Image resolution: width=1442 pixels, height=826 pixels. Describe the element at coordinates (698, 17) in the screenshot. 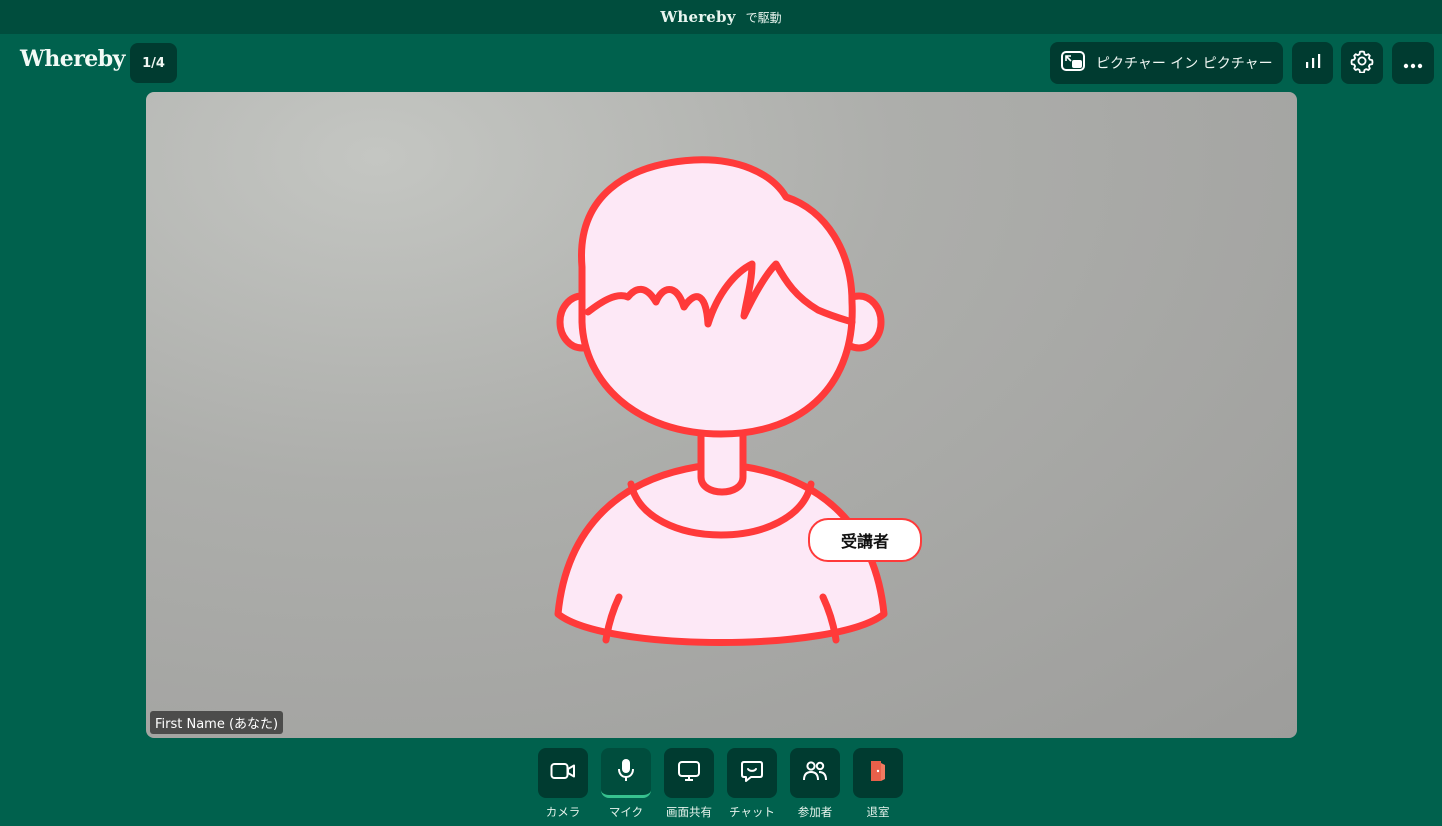

I see `titlebar-brand: Whereby` at that location.